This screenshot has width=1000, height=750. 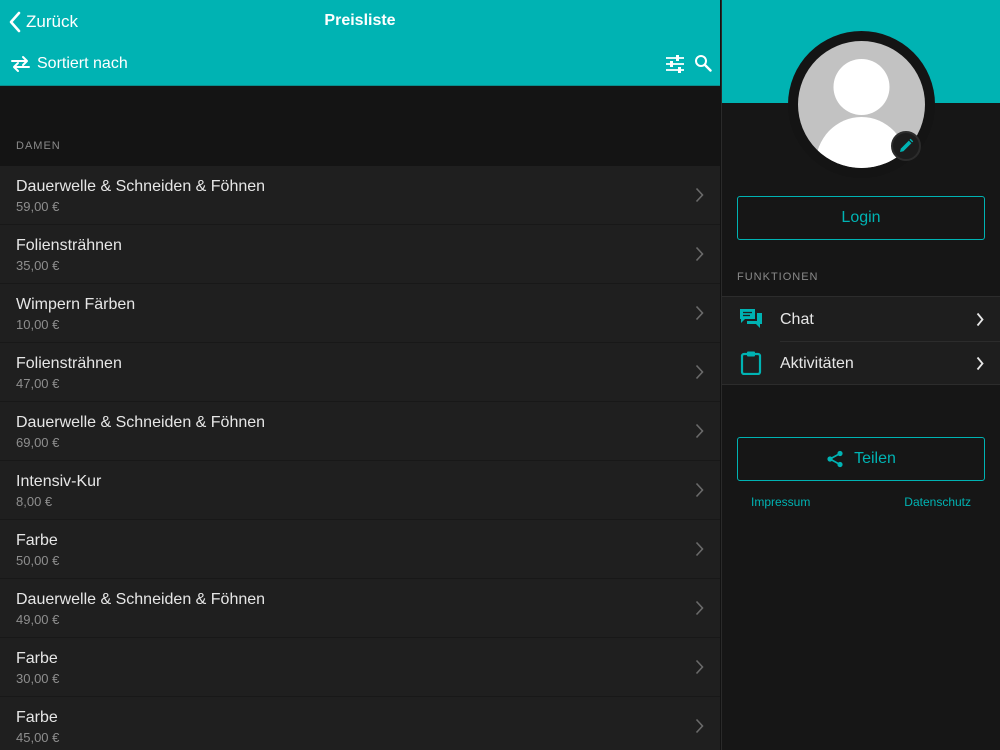 I want to click on functions-list: Chat Aktivitäten, so click(x=861, y=340).